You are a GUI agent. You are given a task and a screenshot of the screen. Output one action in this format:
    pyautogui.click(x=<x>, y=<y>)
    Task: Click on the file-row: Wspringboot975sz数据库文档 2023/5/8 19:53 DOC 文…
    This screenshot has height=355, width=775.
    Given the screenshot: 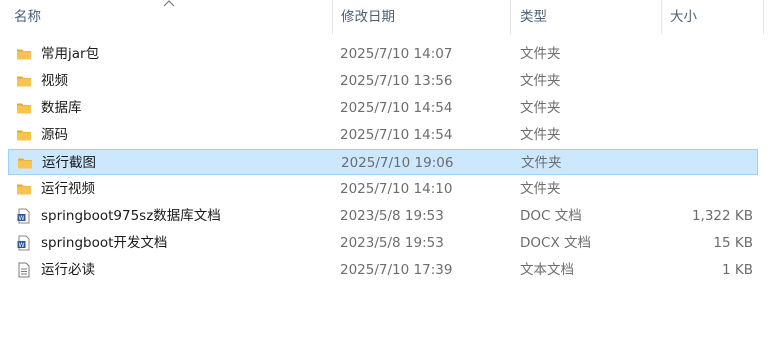 What is the action you would take?
    pyautogui.click(x=383, y=216)
    